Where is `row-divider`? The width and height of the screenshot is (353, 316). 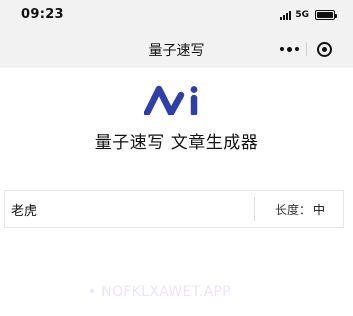 row-divider is located at coordinates (254, 209).